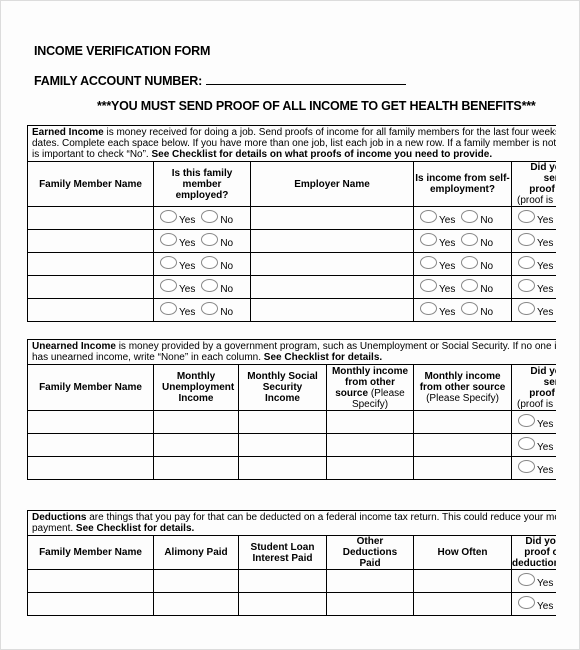  Describe the element at coordinates (542, 382) in the screenshot. I see `col-proof-label: Did you send proof of` at that location.